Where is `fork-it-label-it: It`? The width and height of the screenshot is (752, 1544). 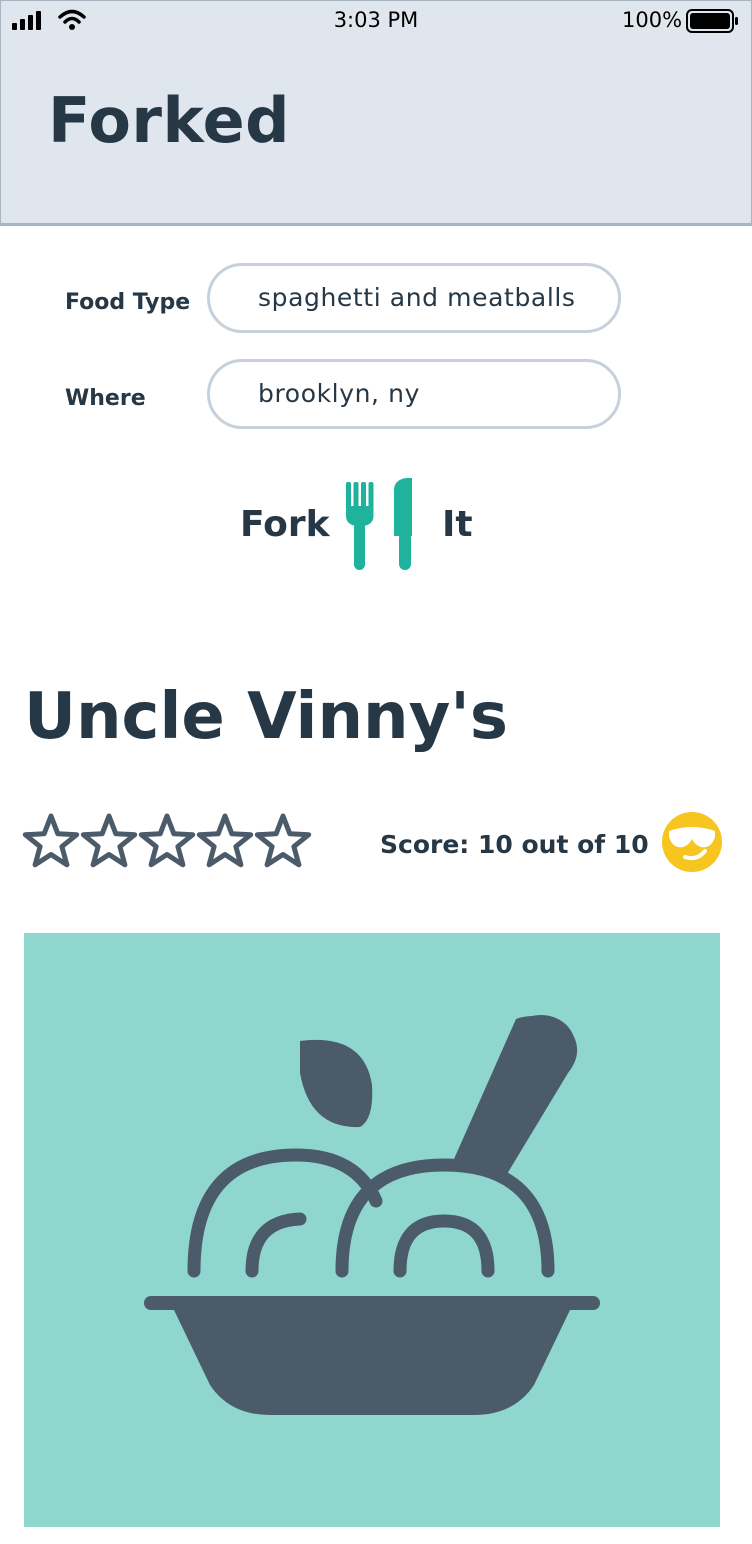 fork-it-label-it: It is located at coordinates (457, 524).